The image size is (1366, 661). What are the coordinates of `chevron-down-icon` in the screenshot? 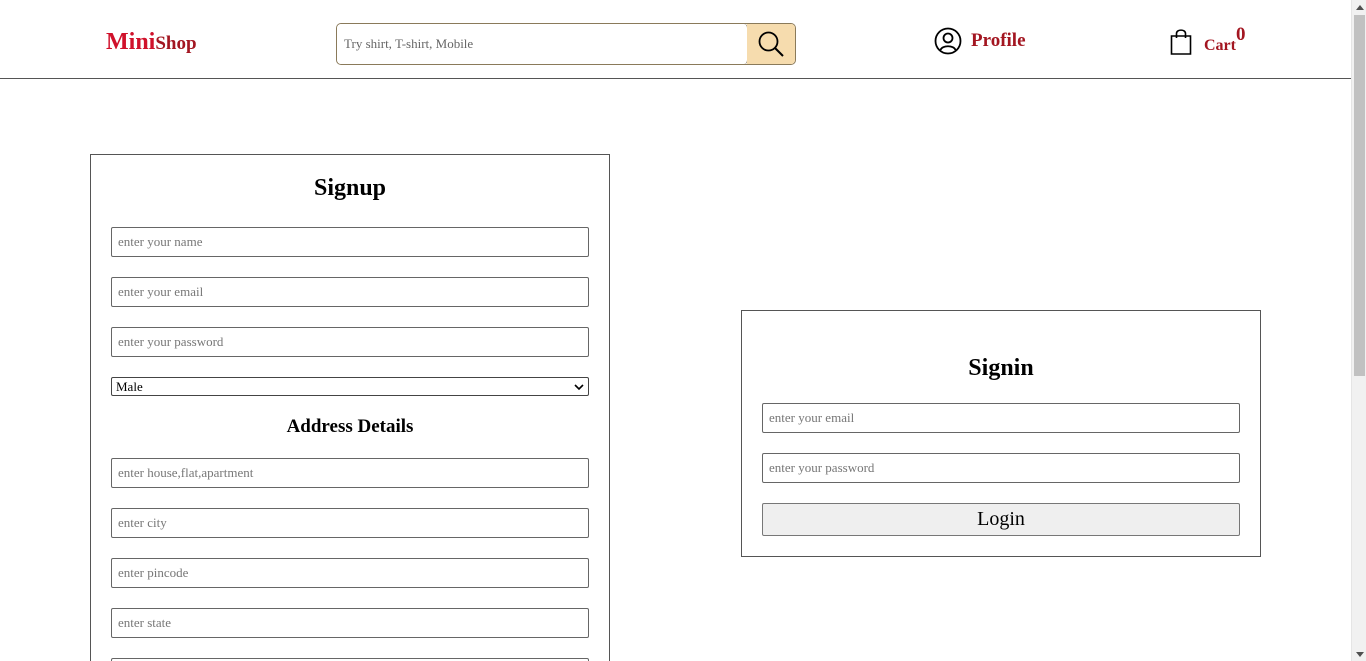 It's located at (579, 386).